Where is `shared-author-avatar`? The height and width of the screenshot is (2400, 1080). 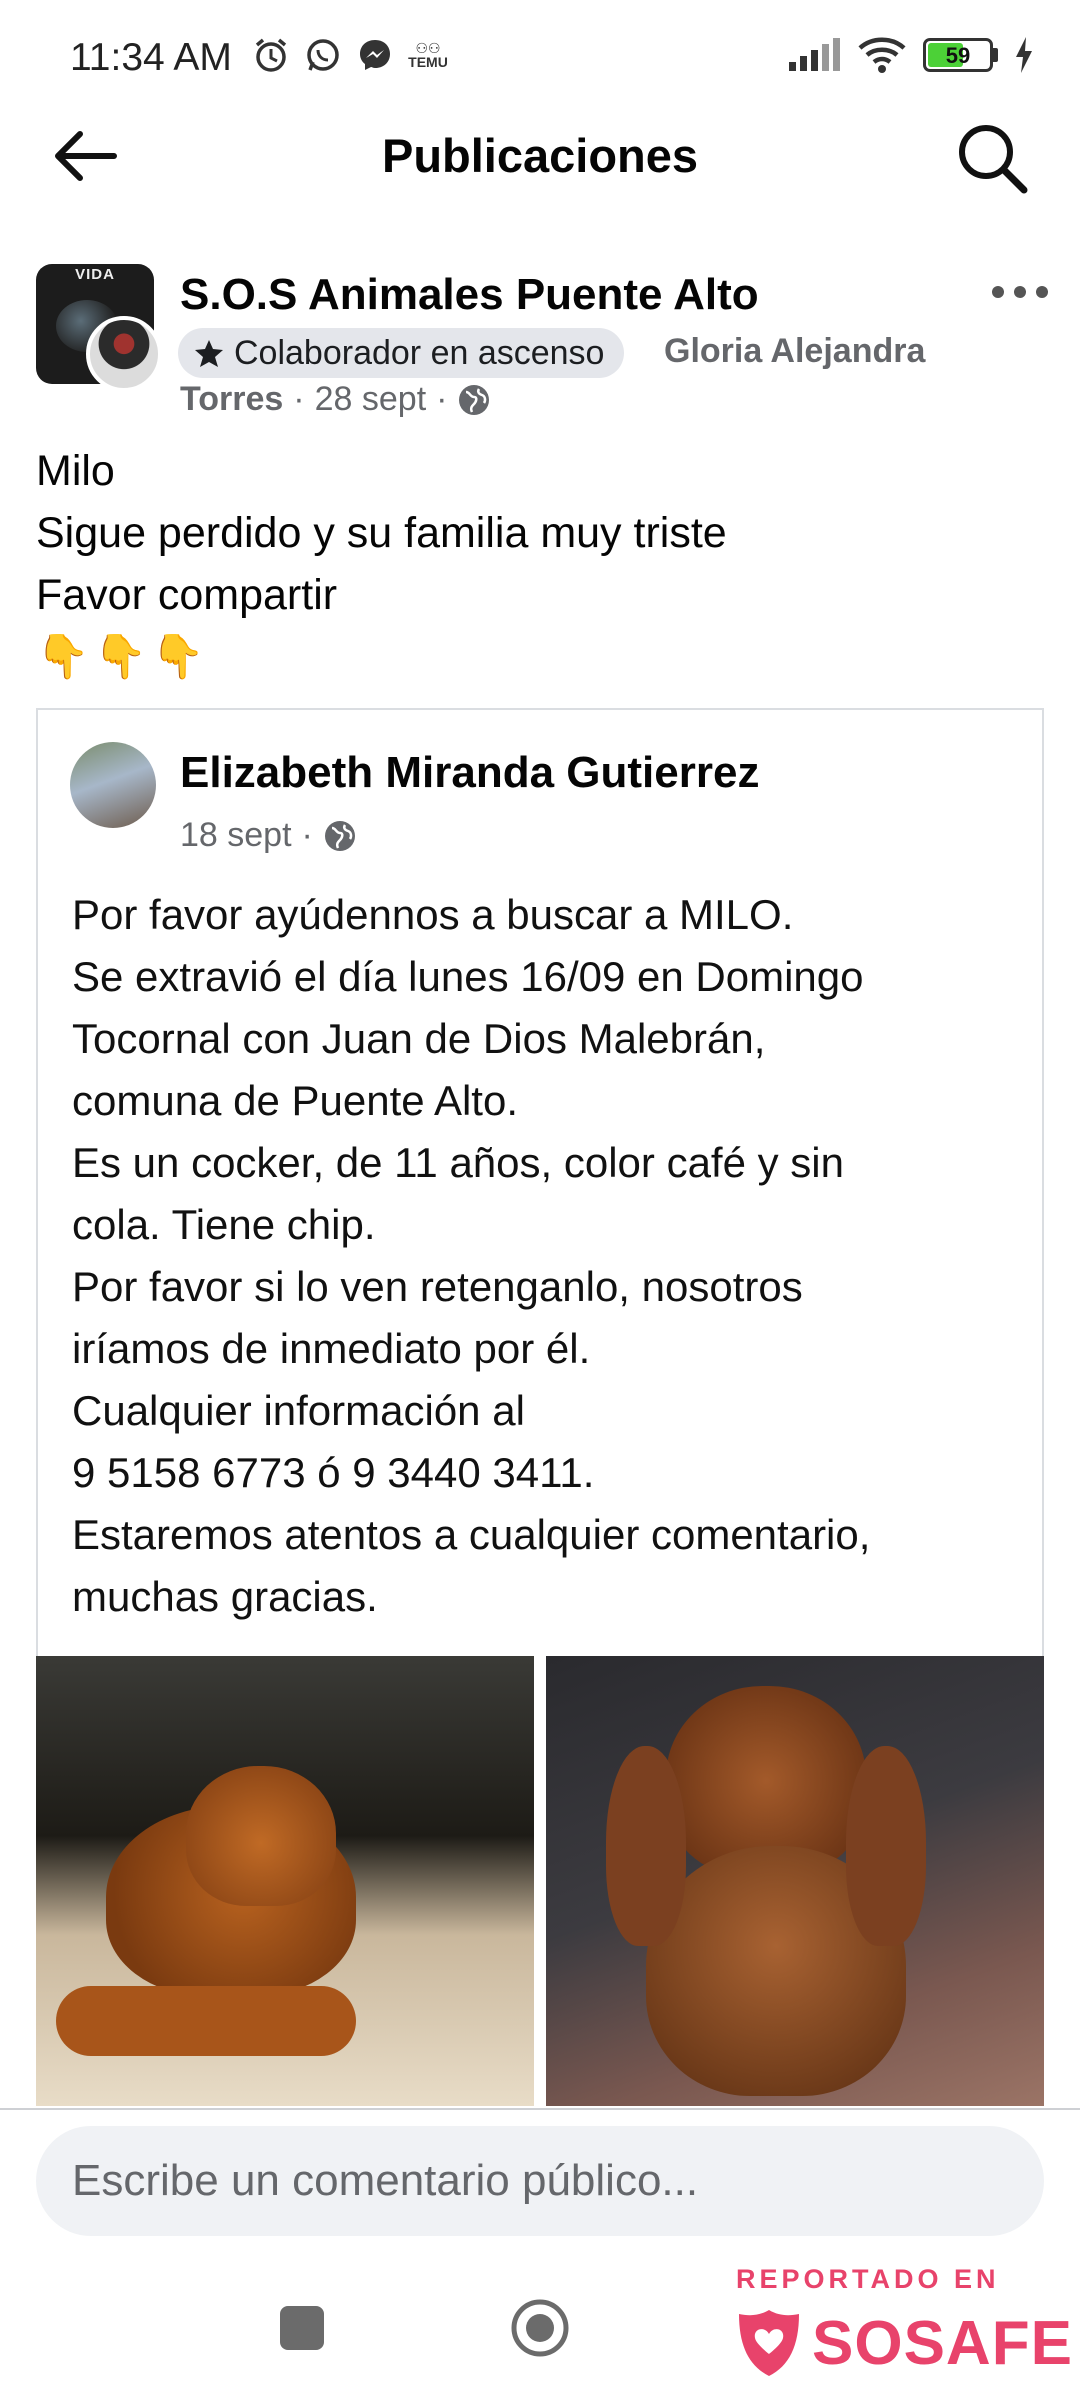
shared-author-avatar is located at coordinates (113, 785).